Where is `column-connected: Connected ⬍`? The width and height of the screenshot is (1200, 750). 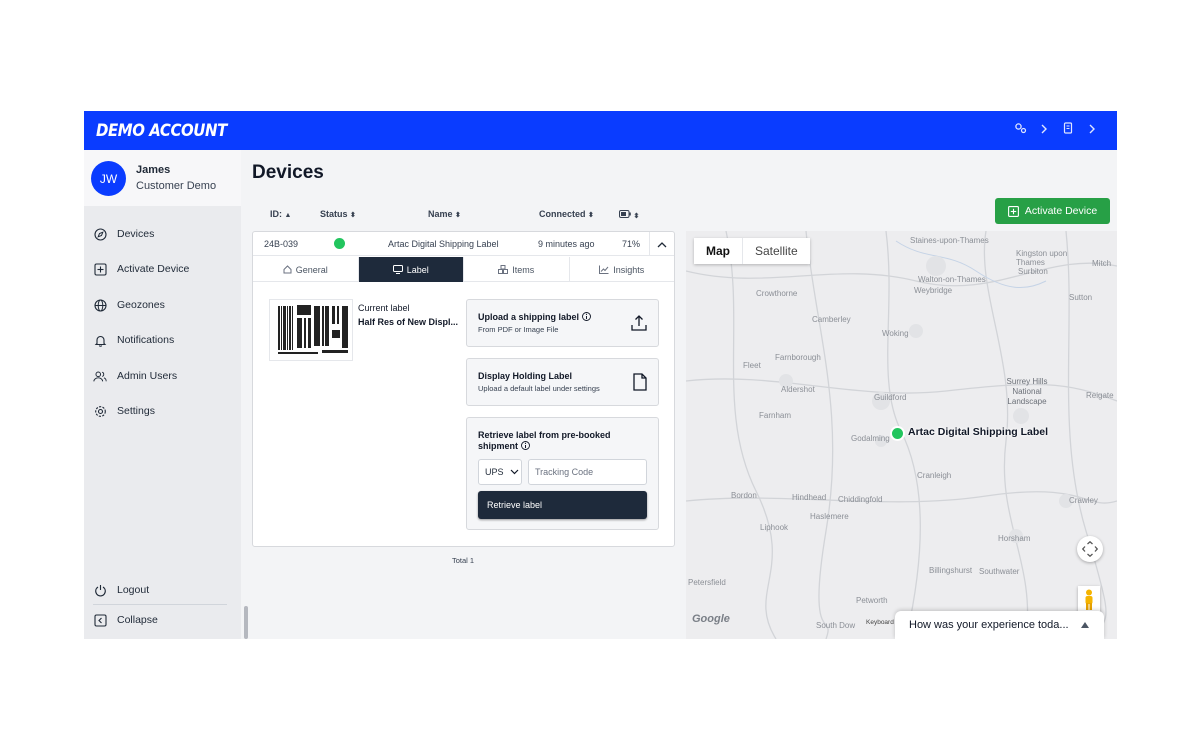 column-connected: Connected ⬍ is located at coordinates (566, 214).